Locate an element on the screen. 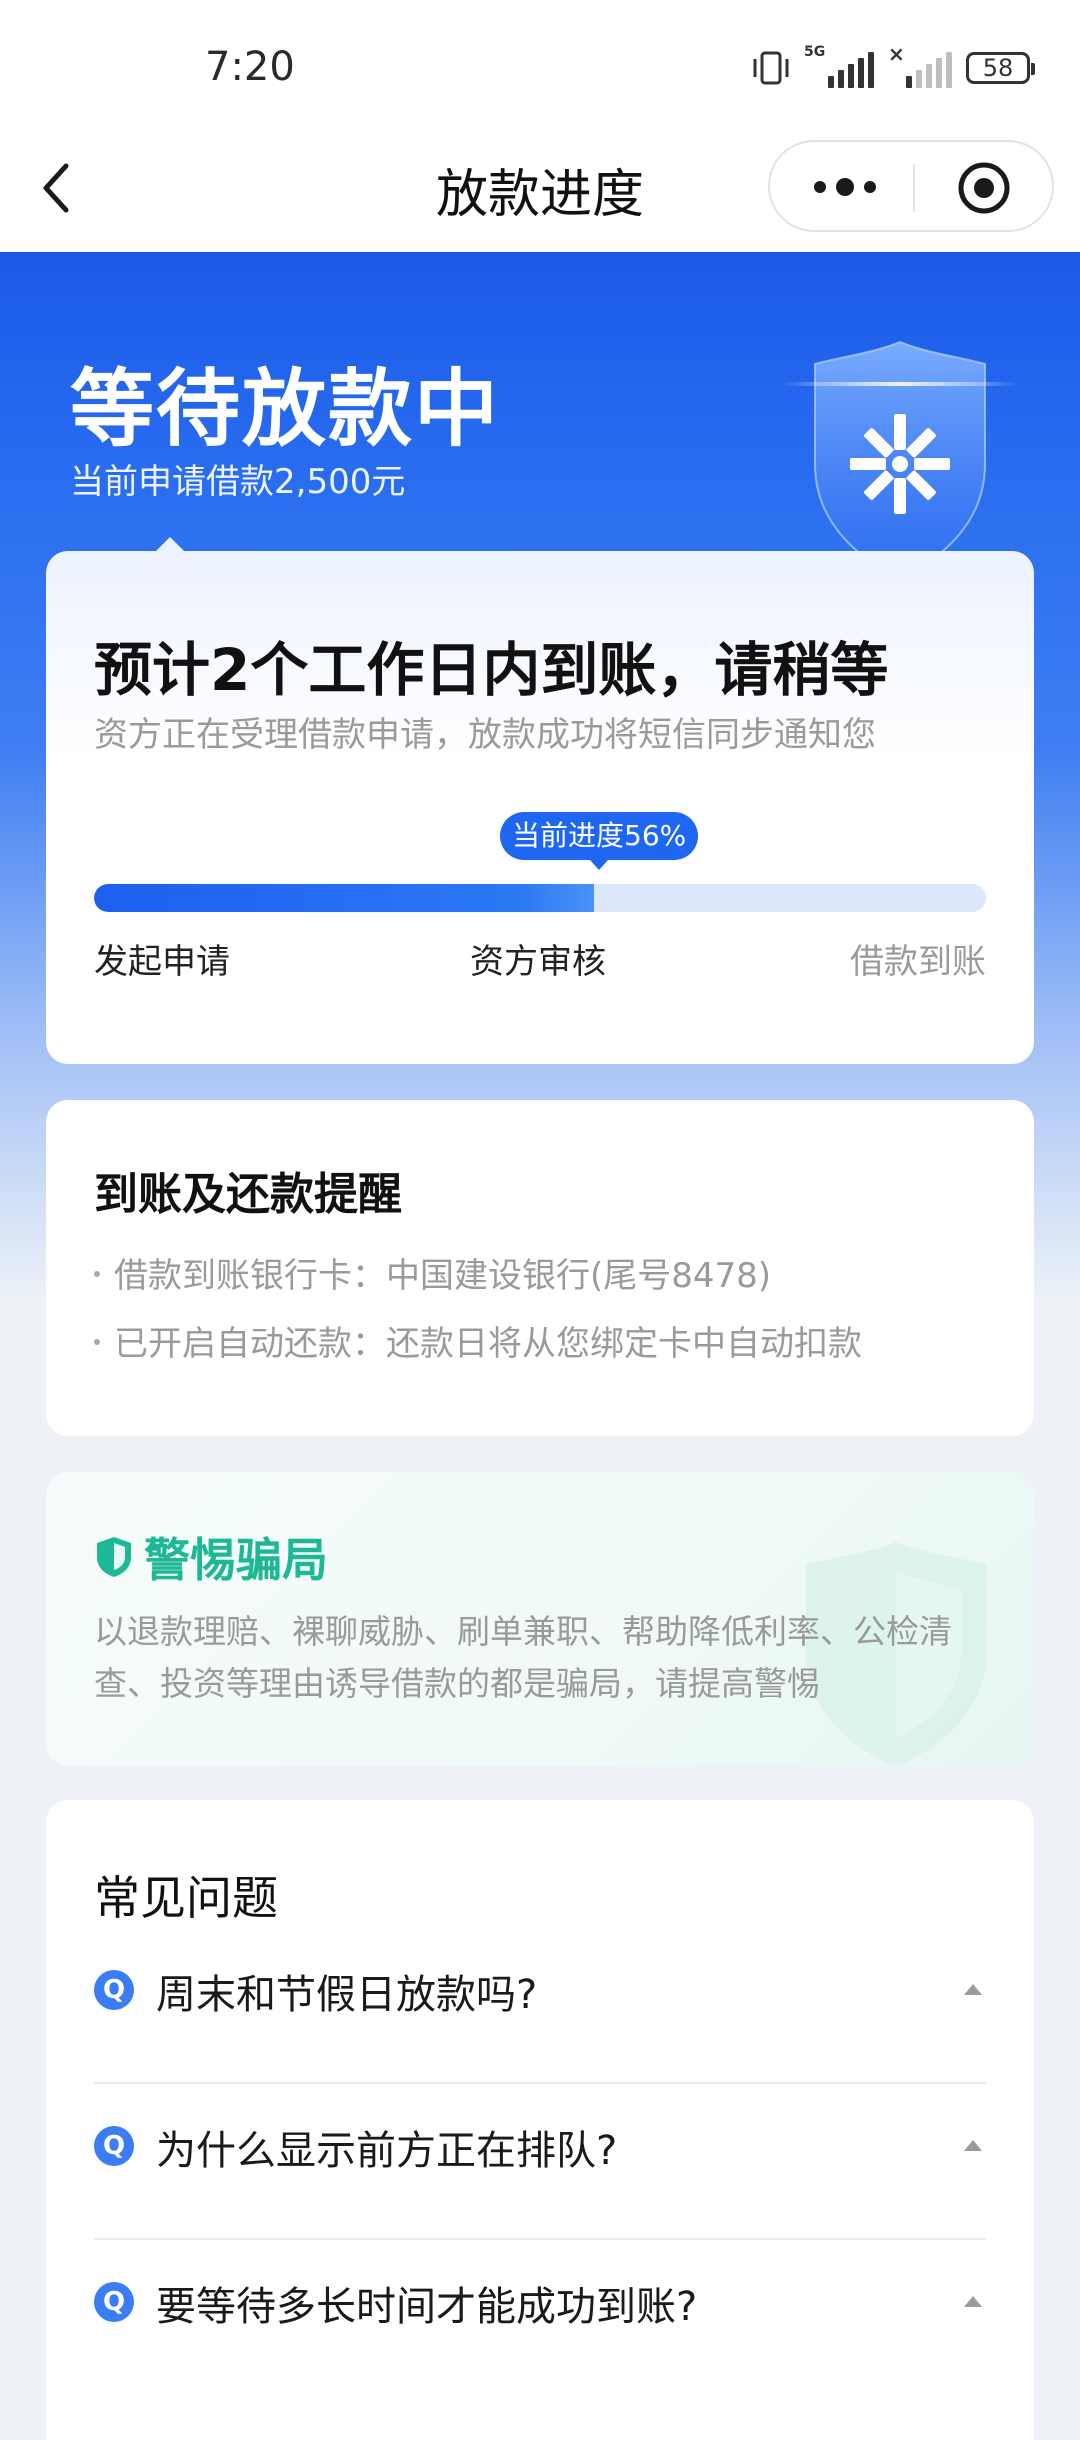 The width and height of the screenshot is (1080, 2440). capsule-divider is located at coordinates (914, 188).